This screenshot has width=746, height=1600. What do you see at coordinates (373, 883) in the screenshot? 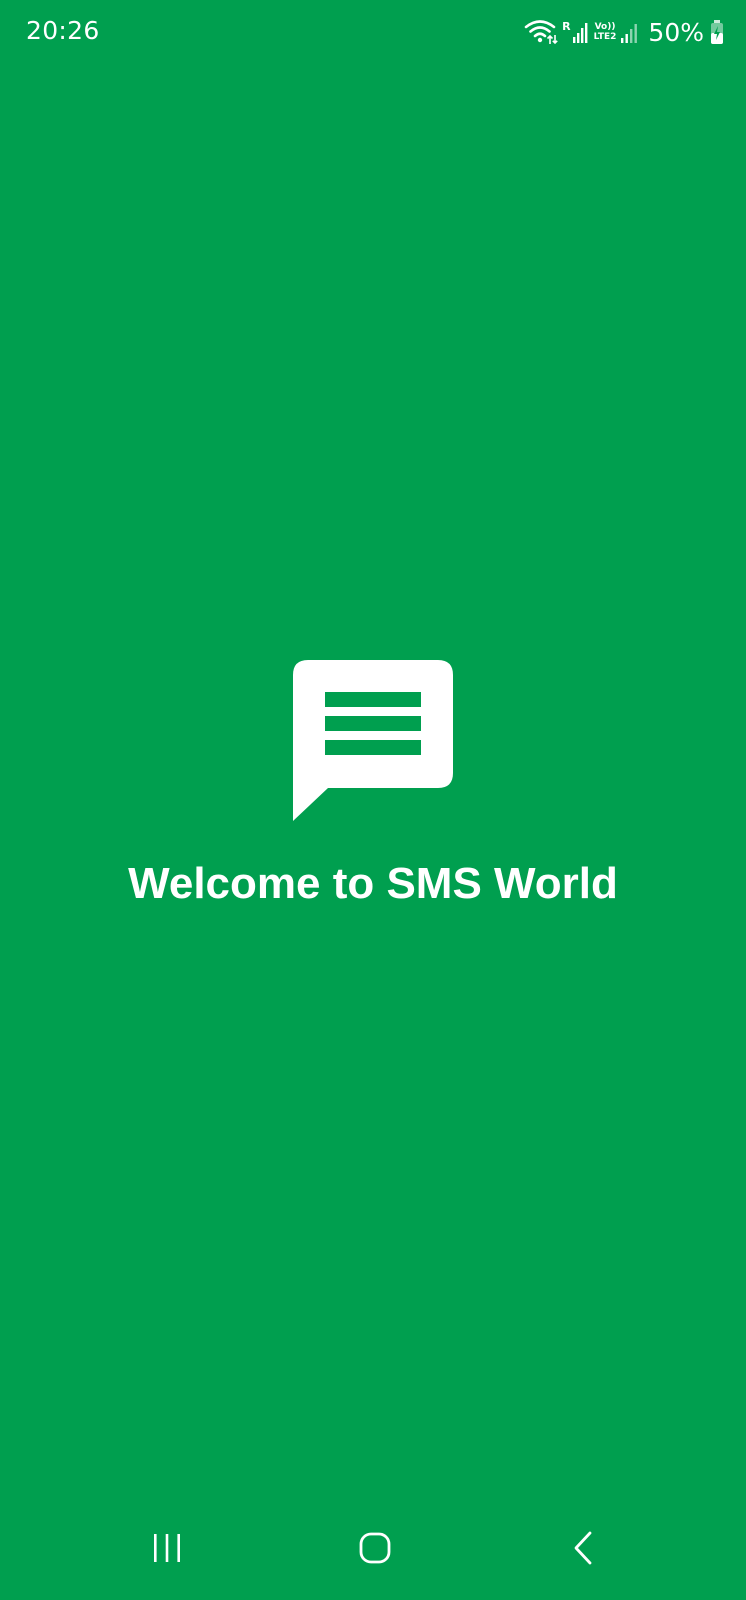
I see `welcome-title: Welcome to SMS World` at bounding box center [373, 883].